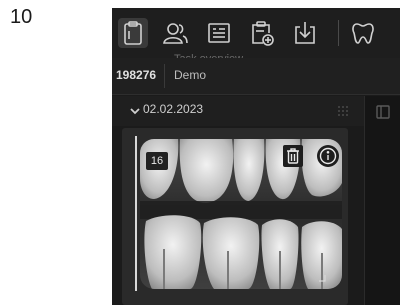  I want to click on new-task-button, so click(261, 33).